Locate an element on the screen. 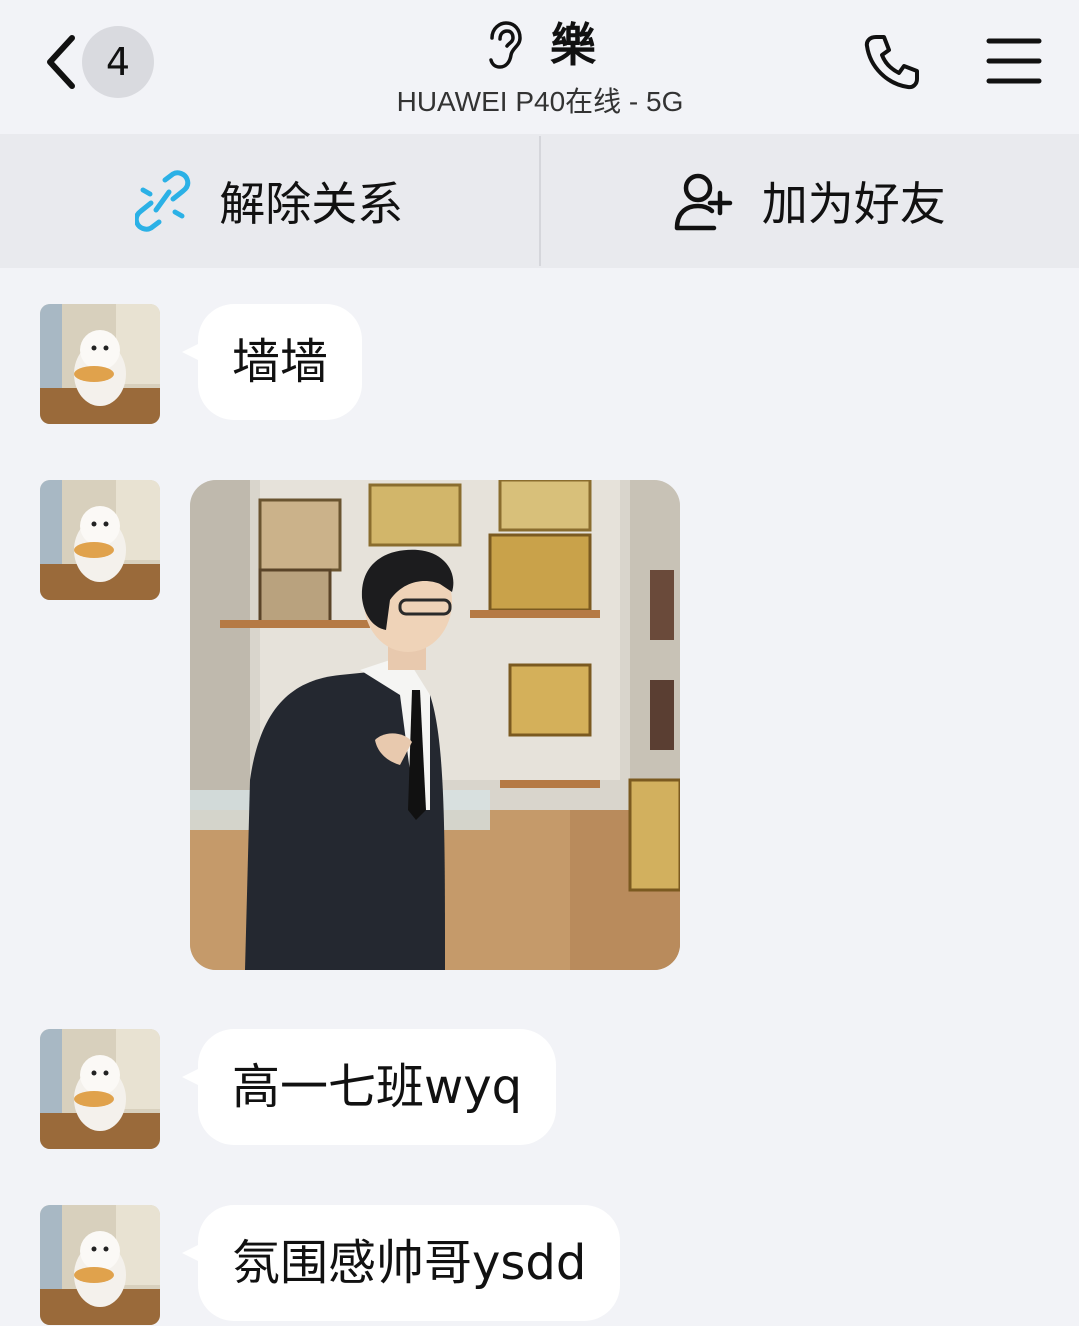 The height and width of the screenshot is (1326, 1079). message-bubble: 墙墙 is located at coordinates (272, 362).